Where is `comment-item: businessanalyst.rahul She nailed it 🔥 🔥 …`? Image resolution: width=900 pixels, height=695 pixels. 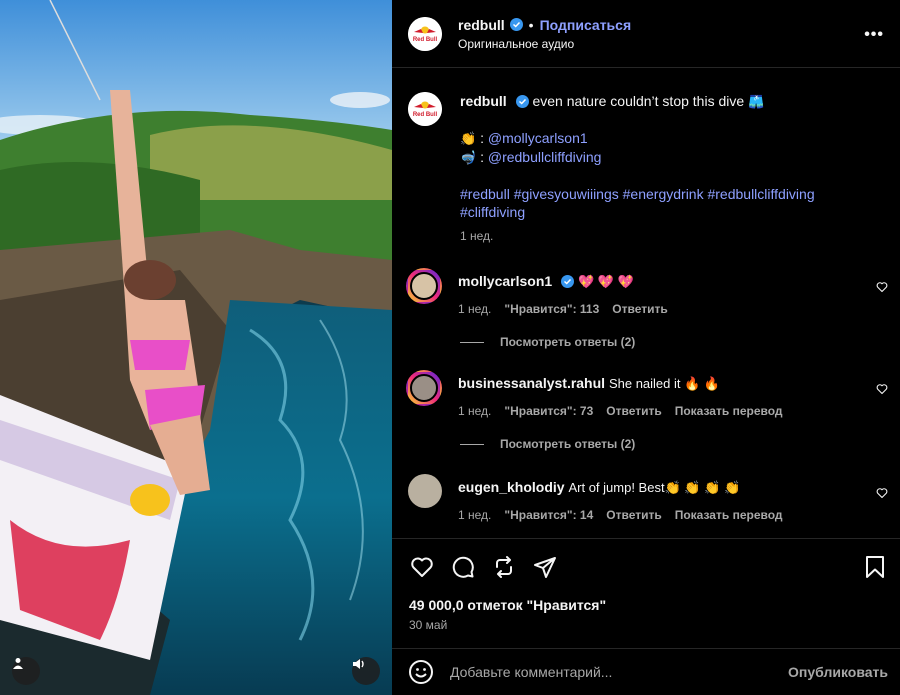
comment-item: businessanalyst.rahul She nailed it 🔥 🔥 … is located at coordinates (646, 395).